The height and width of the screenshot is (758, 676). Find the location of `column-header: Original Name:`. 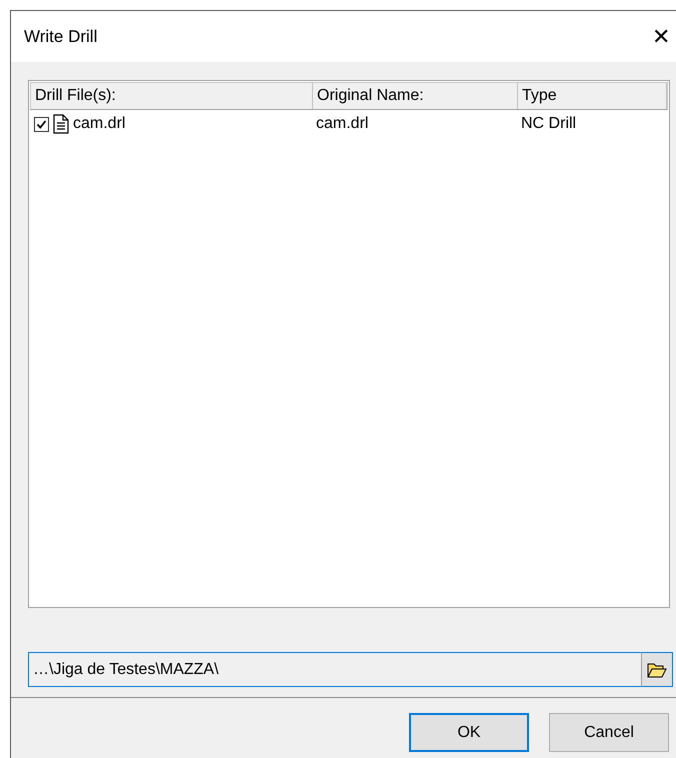

column-header: Original Name: is located at coordinates (415, 96).